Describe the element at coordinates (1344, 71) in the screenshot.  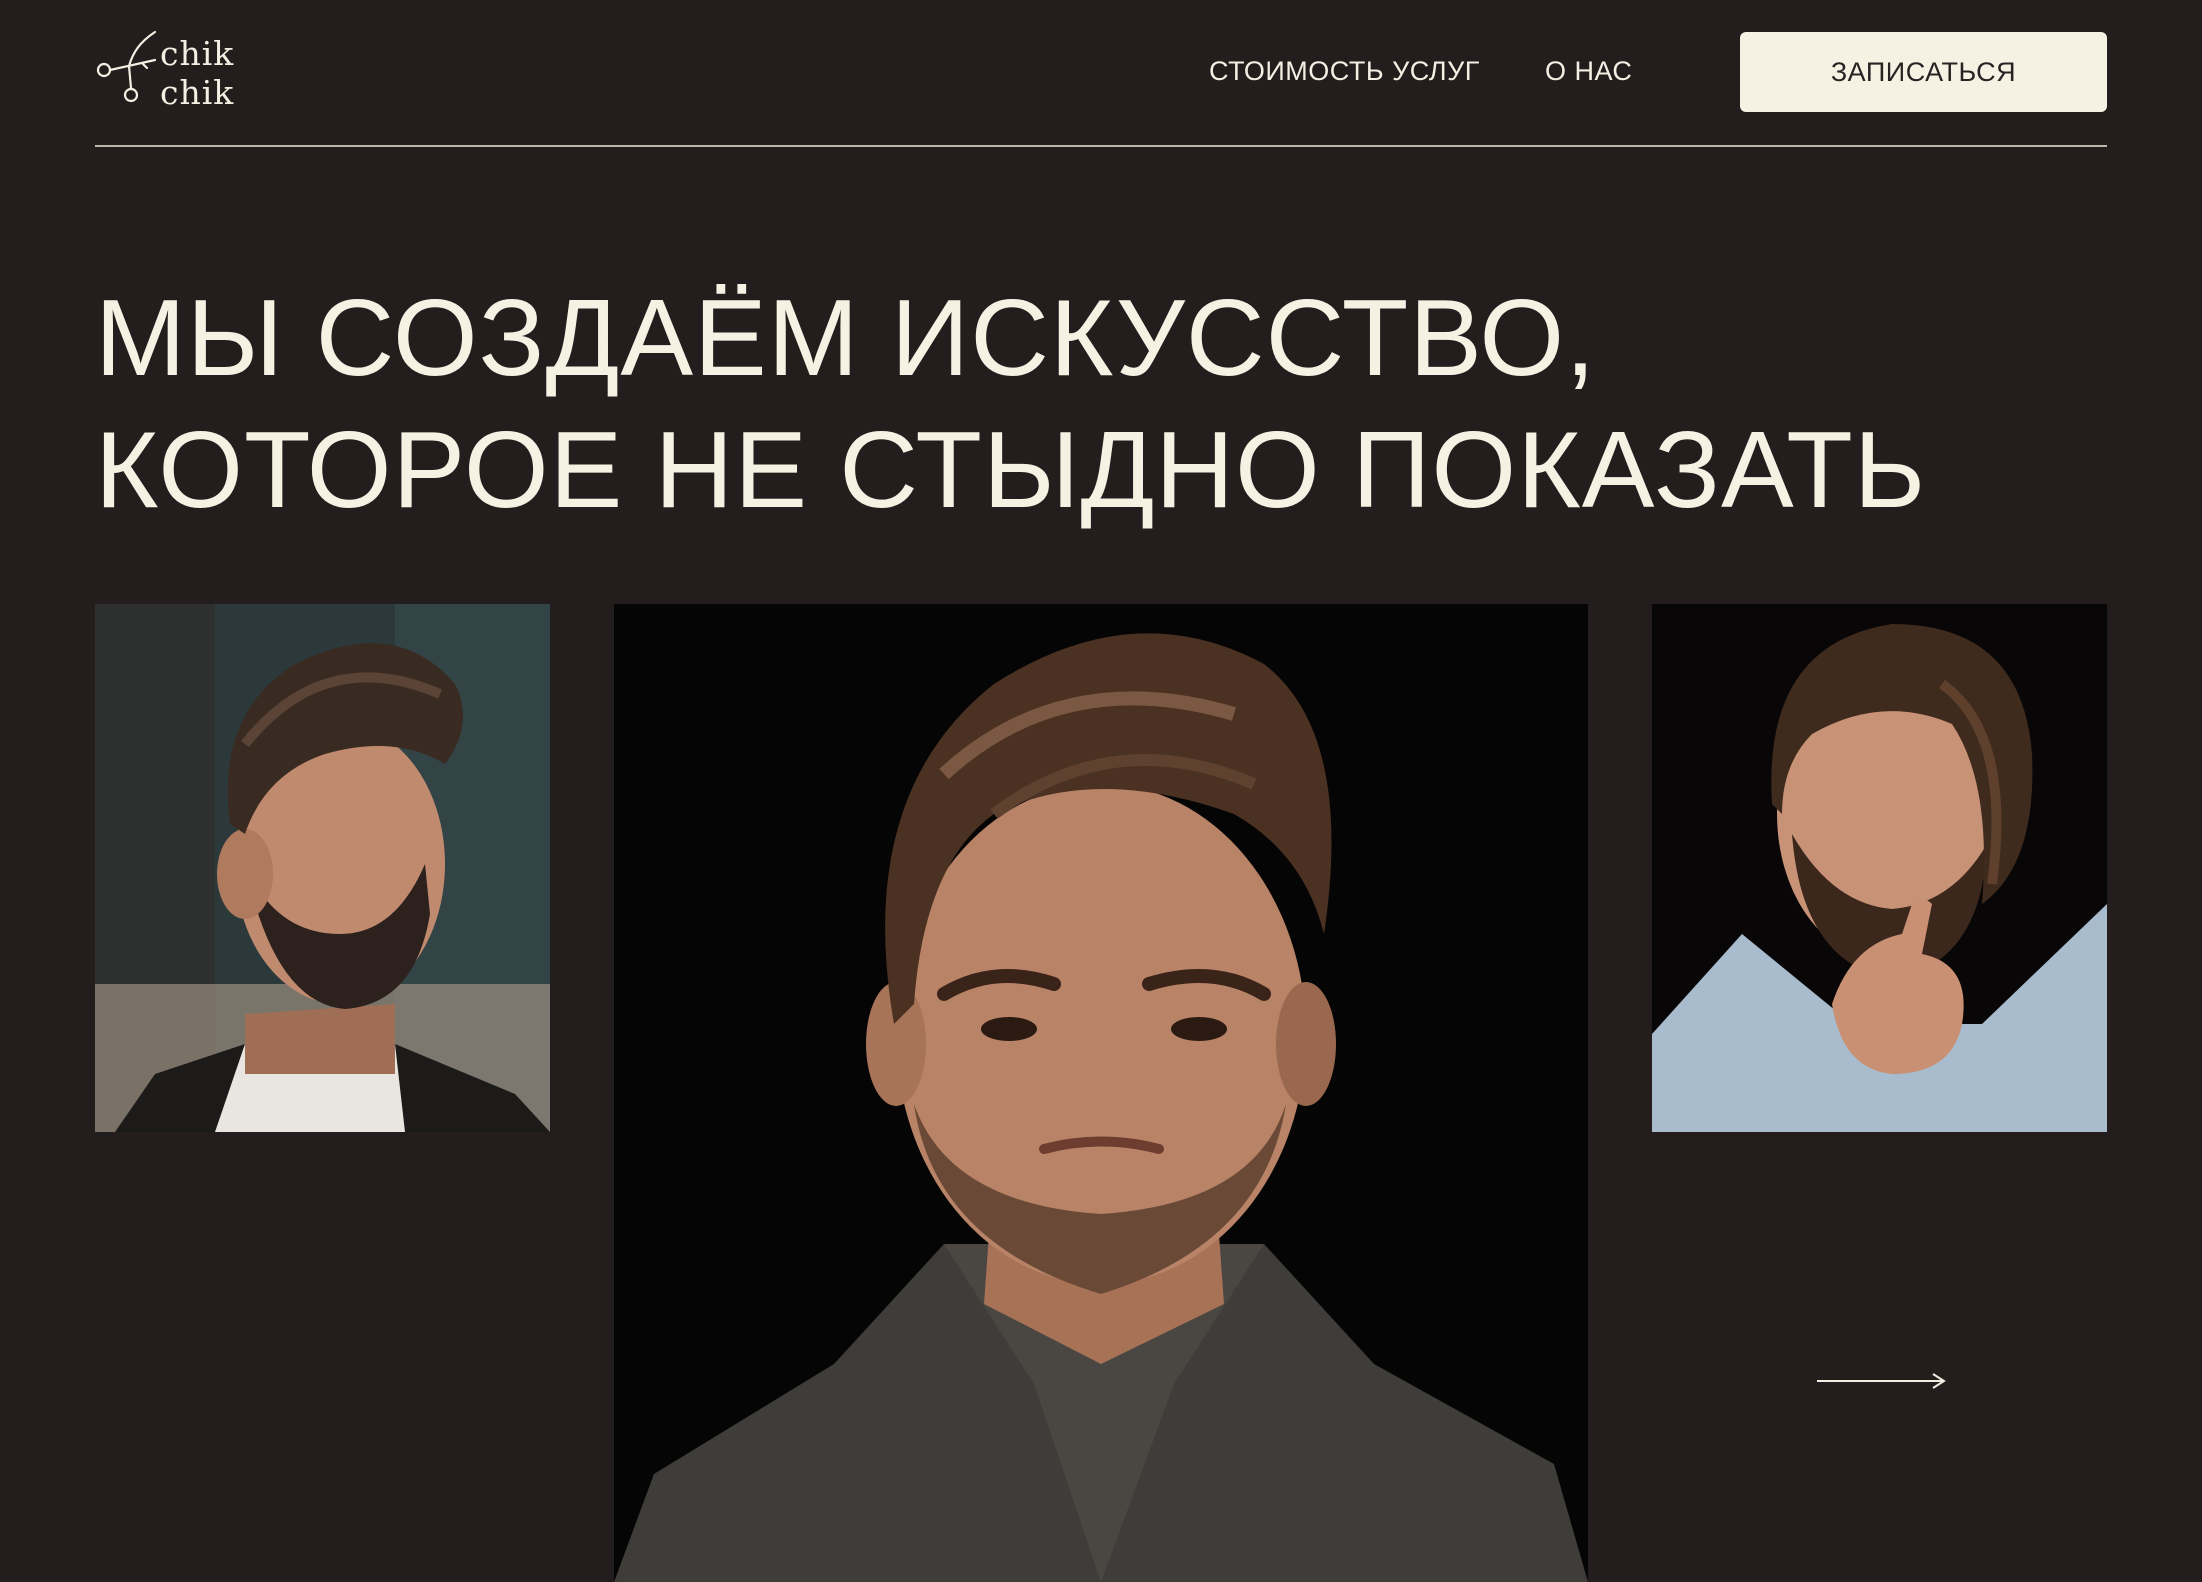
I see `nav-link-prices: СТОИМОСТЬ УСЛУГ` at that location.